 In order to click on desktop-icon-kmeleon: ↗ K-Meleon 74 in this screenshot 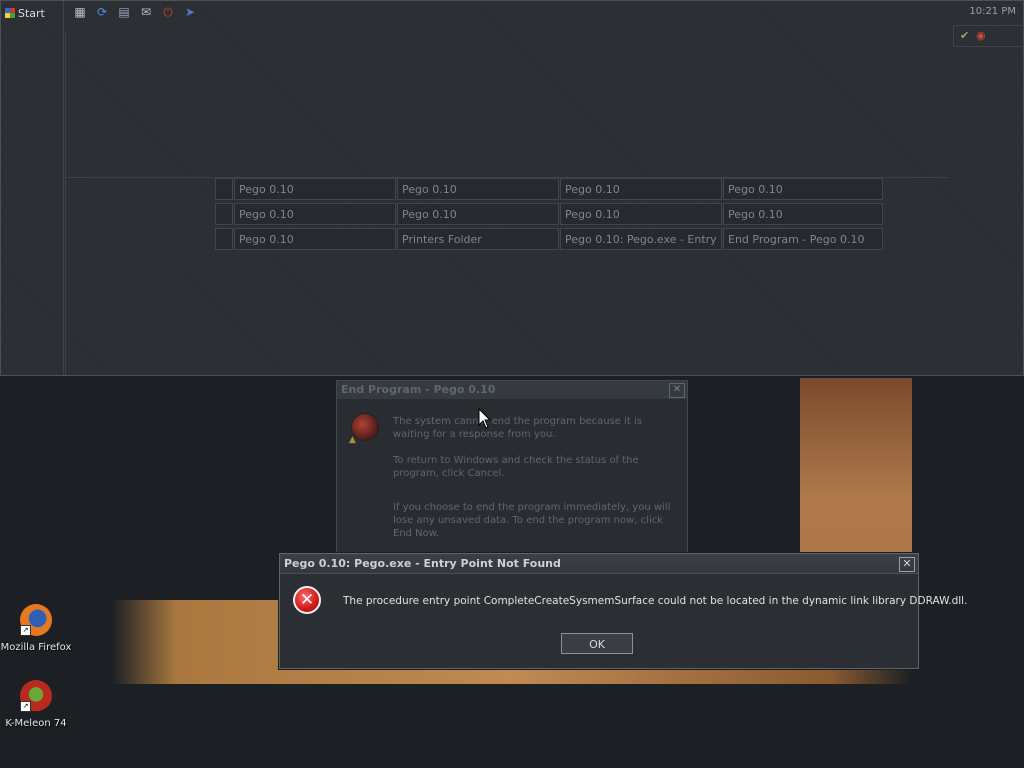, I will do `click(38, 704)`.